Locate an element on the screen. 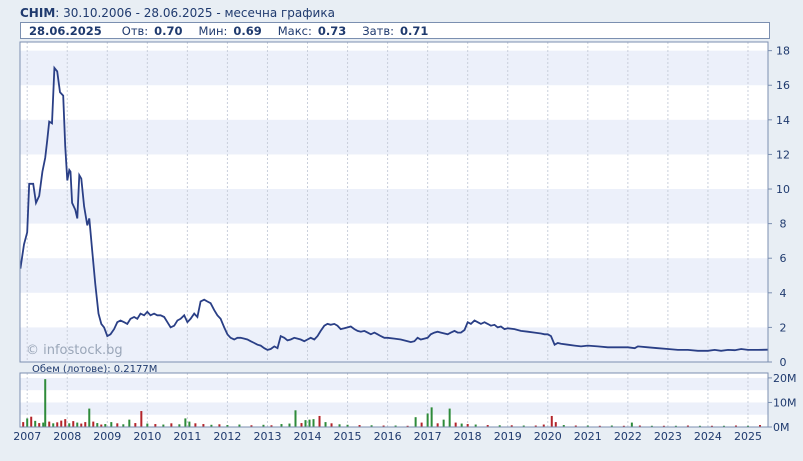 This screenshot has height=461, width=803. y-tick-label: 14 is located at coordinates (783, 120).